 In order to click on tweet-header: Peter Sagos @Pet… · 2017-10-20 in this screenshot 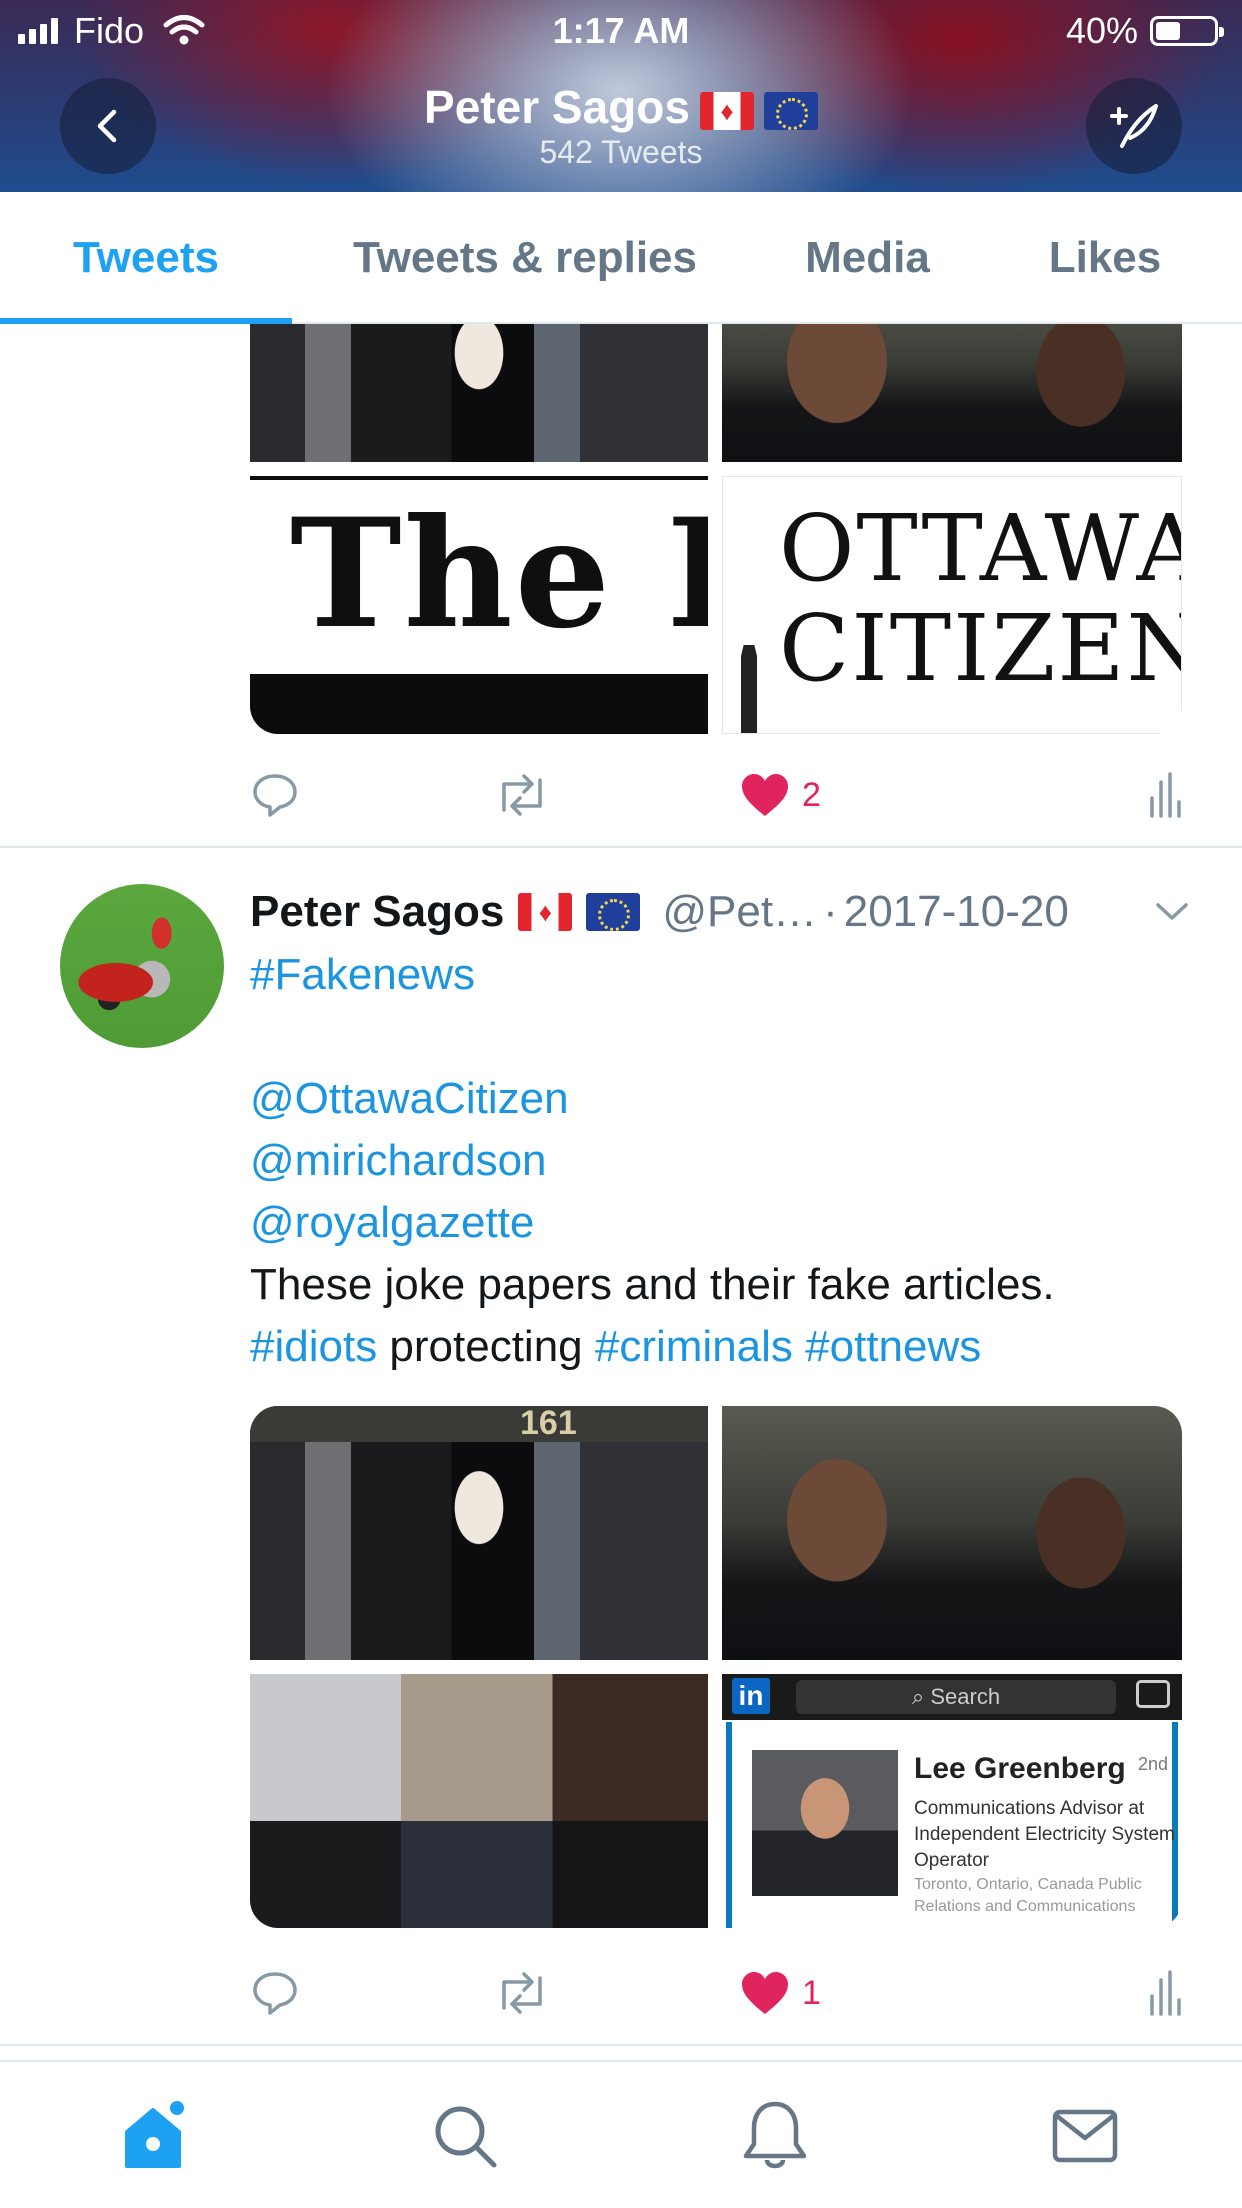, I will do `click(720, 912)`.